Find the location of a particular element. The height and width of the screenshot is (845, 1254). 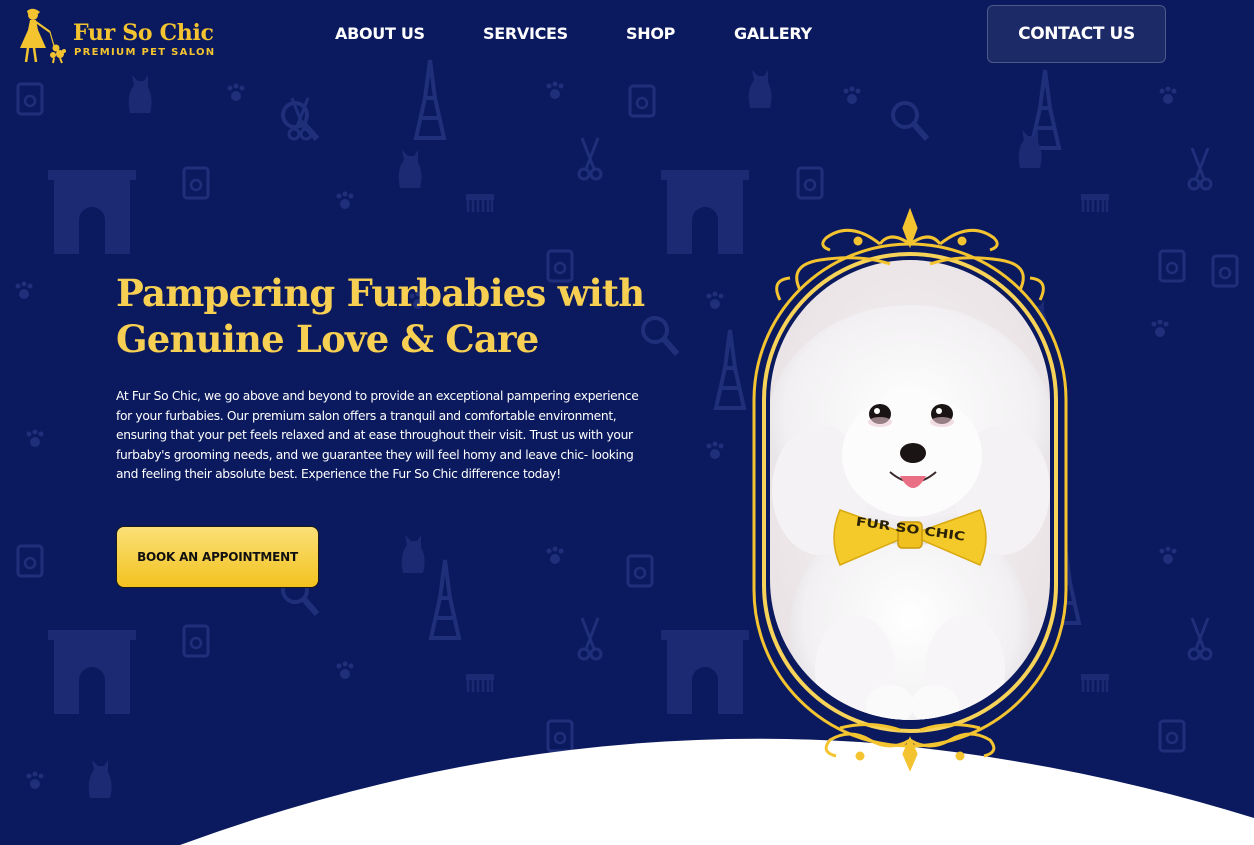

nav-item-shop: SHOP is located at coordinates (650, 33).